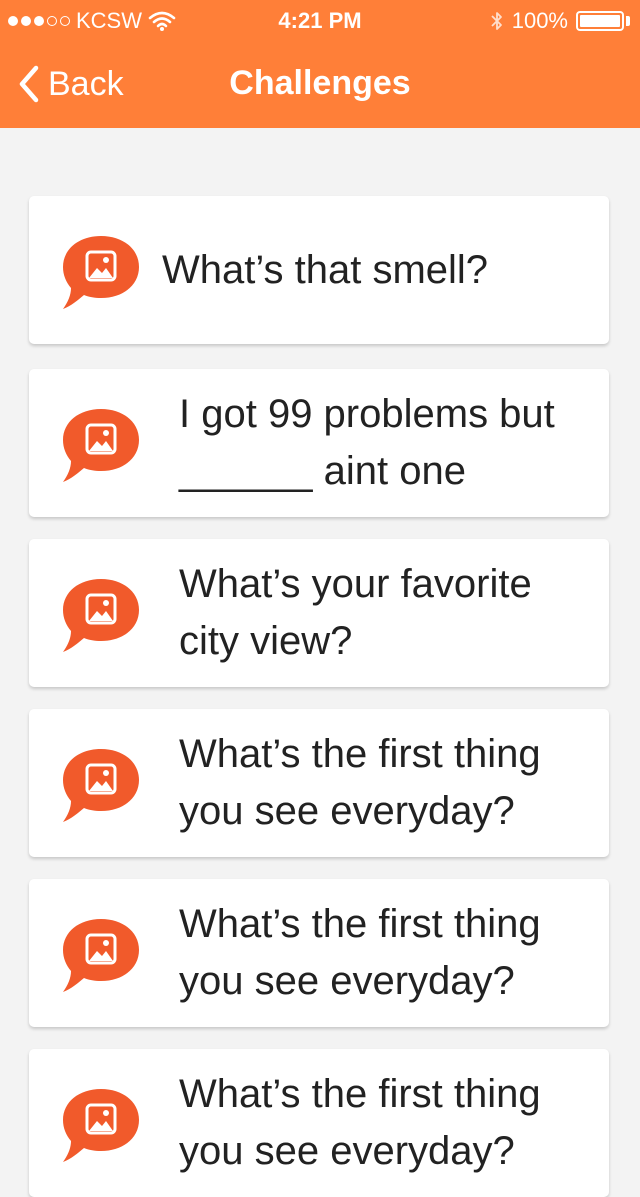  I want to click on status-right: 100%, so click(560, 21).